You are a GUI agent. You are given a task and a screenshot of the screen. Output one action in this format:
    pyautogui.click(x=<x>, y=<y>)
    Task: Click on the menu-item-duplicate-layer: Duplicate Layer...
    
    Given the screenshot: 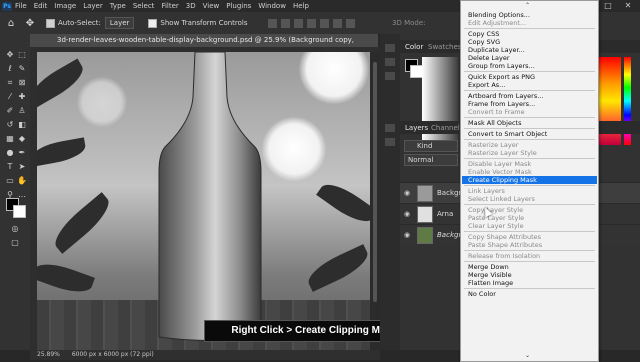 What is the action you would take?
    pyautogui.click(x=530, y=50)
    